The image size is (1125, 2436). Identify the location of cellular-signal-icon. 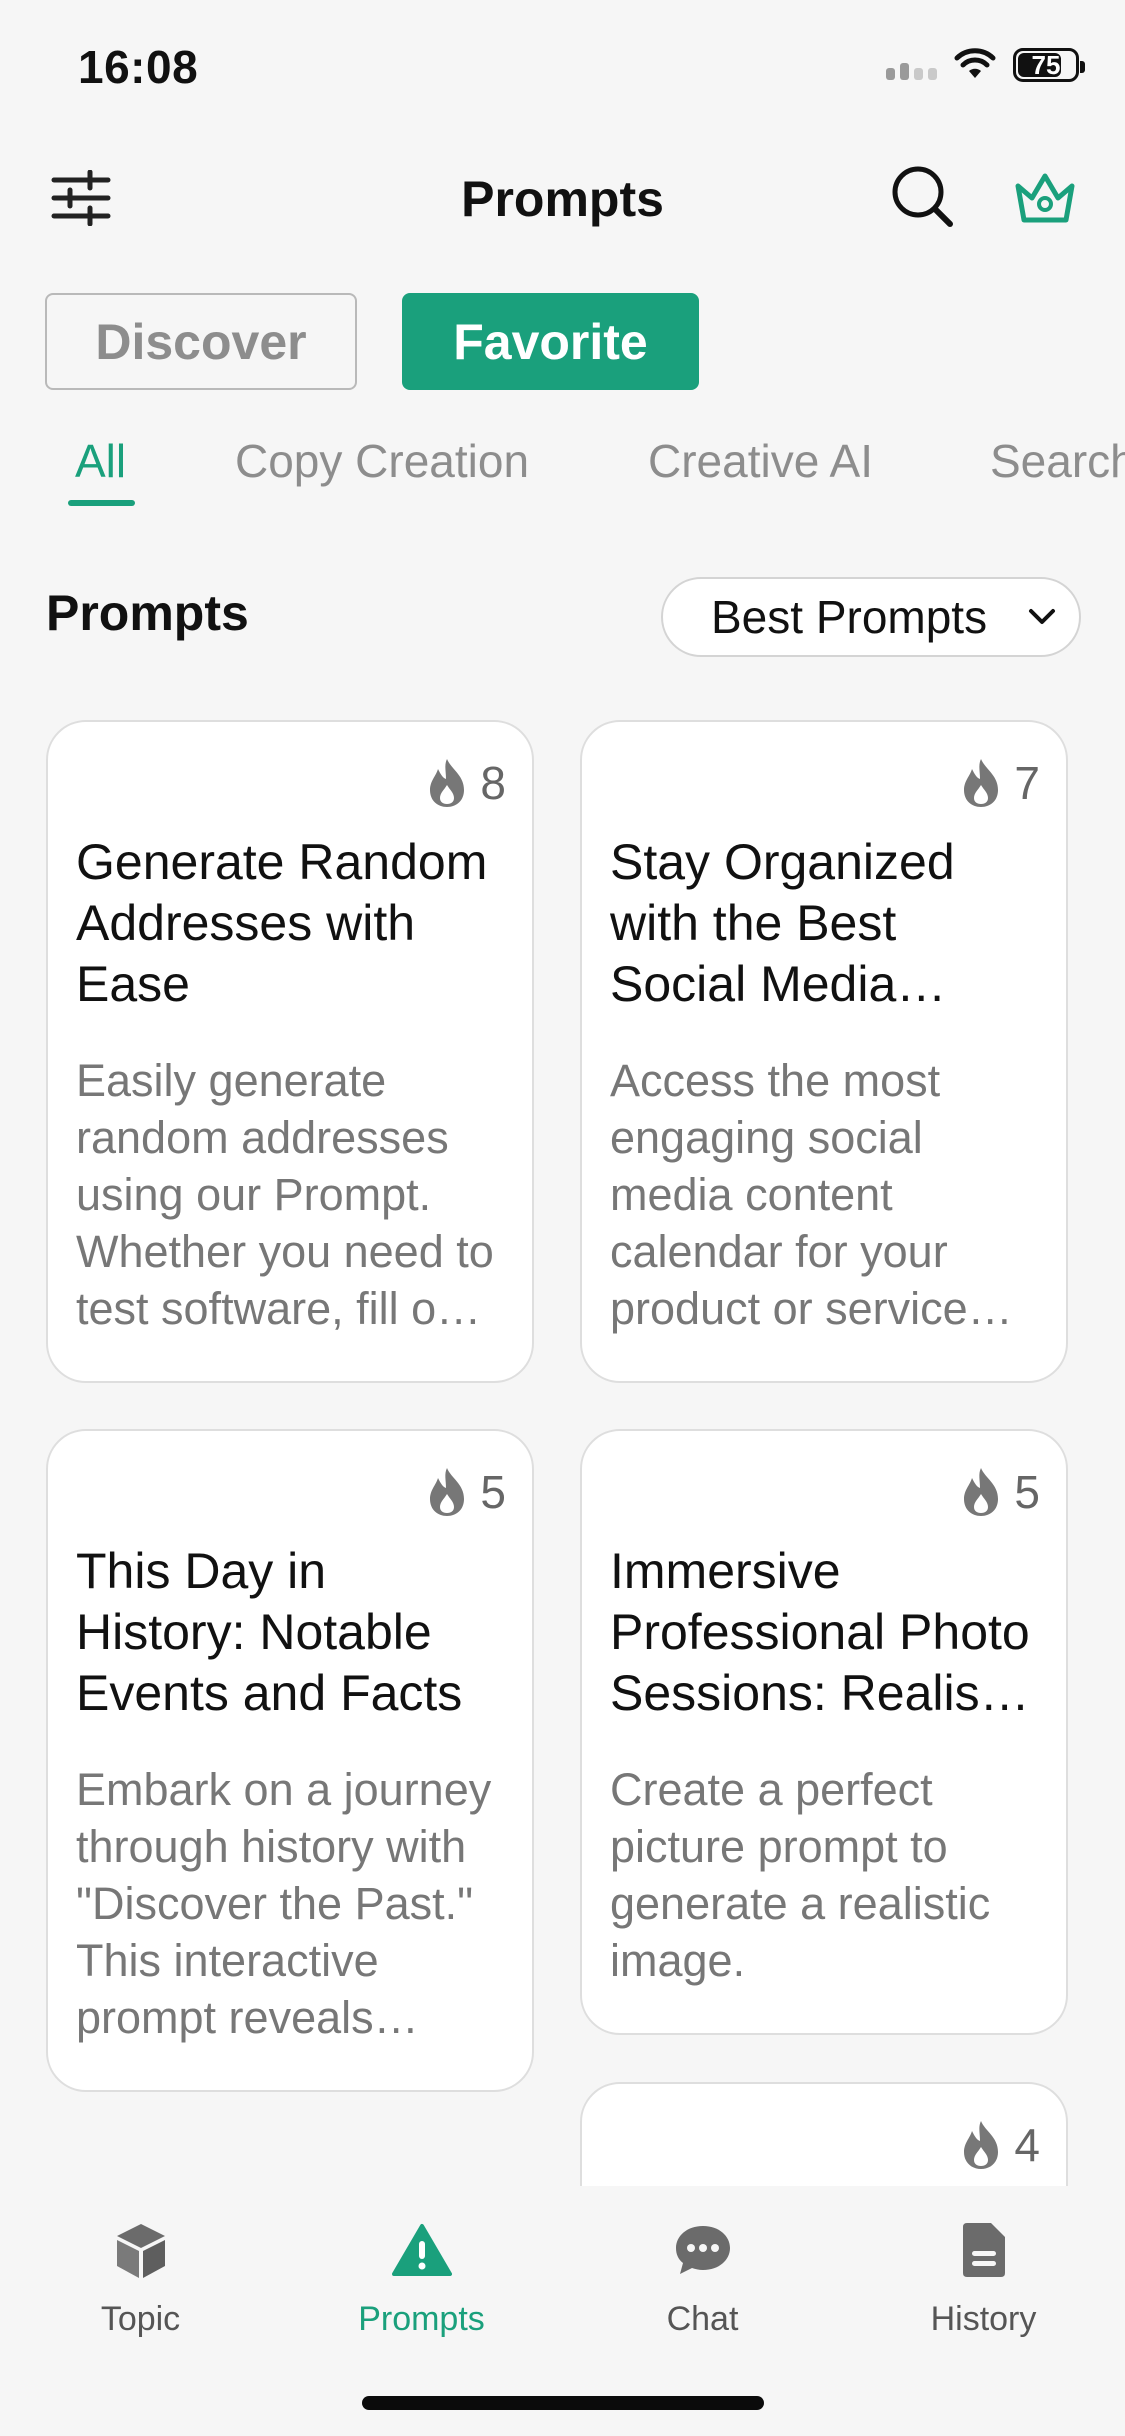
(911, 65).